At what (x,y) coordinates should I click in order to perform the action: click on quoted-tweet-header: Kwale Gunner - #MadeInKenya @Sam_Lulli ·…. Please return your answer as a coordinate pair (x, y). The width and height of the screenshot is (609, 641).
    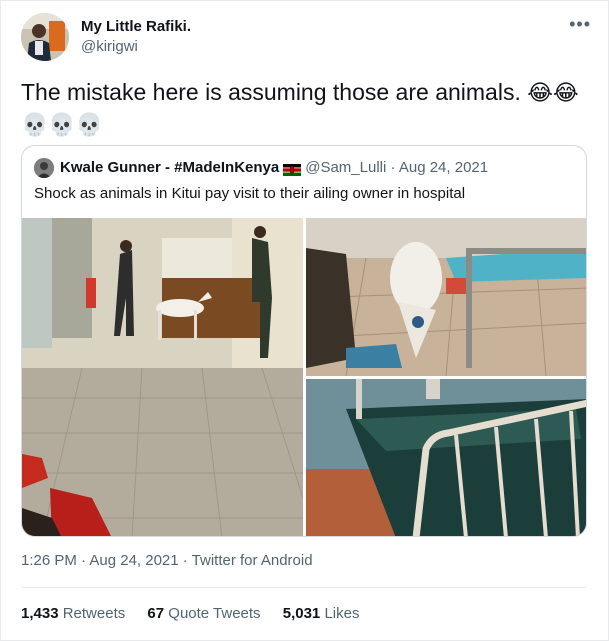
    Looking at the image, I should click on (261, 168).